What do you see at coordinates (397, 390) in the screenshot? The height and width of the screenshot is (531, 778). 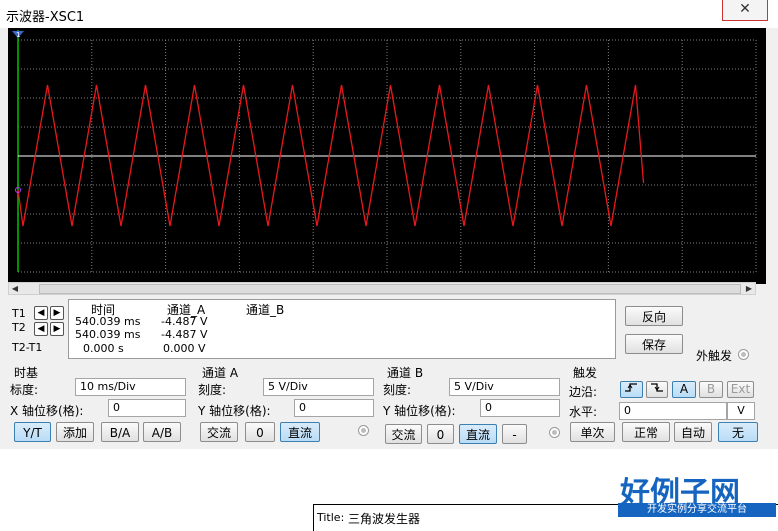 I see `channel-b-scale-label: 刻度:` at bounding box center [397, 390].